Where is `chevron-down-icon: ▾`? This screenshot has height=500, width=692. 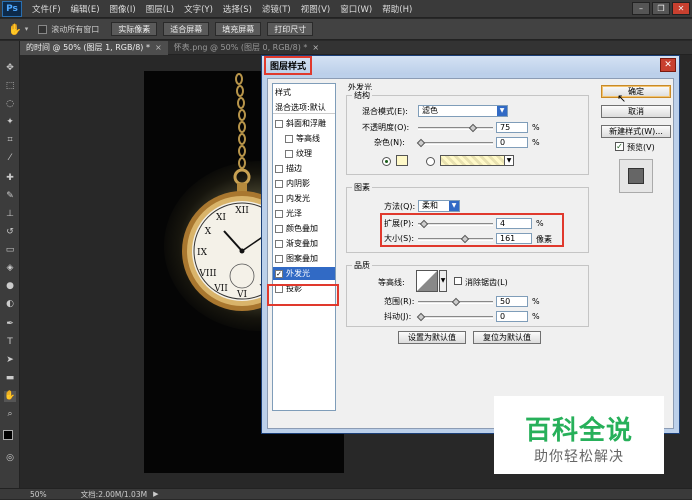 chevron-down-icon: ▾ is located at coordinates (27, 29).